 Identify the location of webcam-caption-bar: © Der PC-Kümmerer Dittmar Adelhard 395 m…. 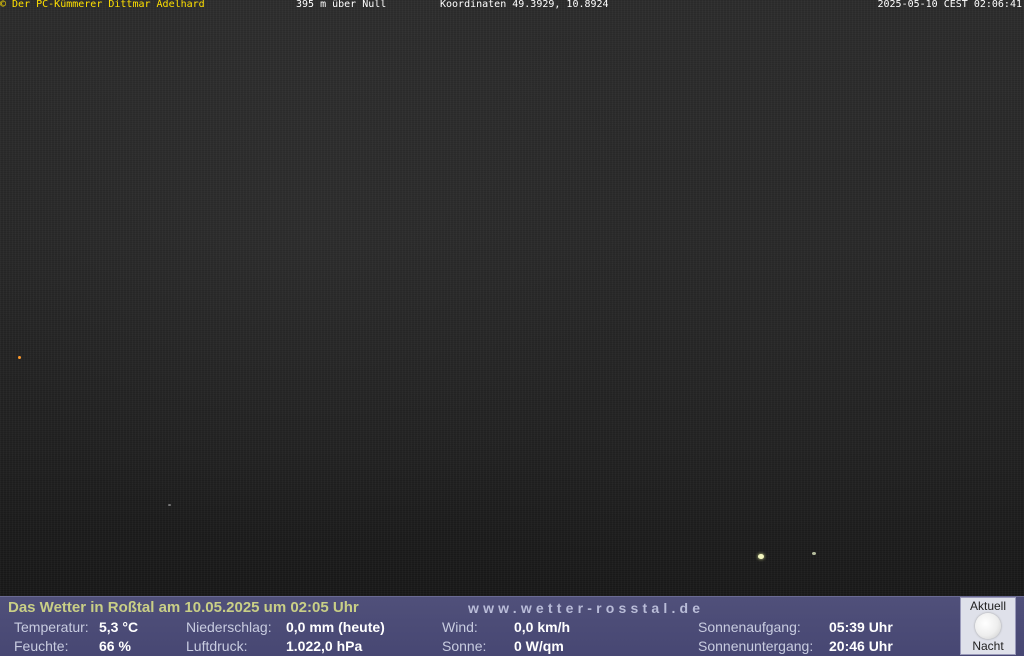
(512, 5).